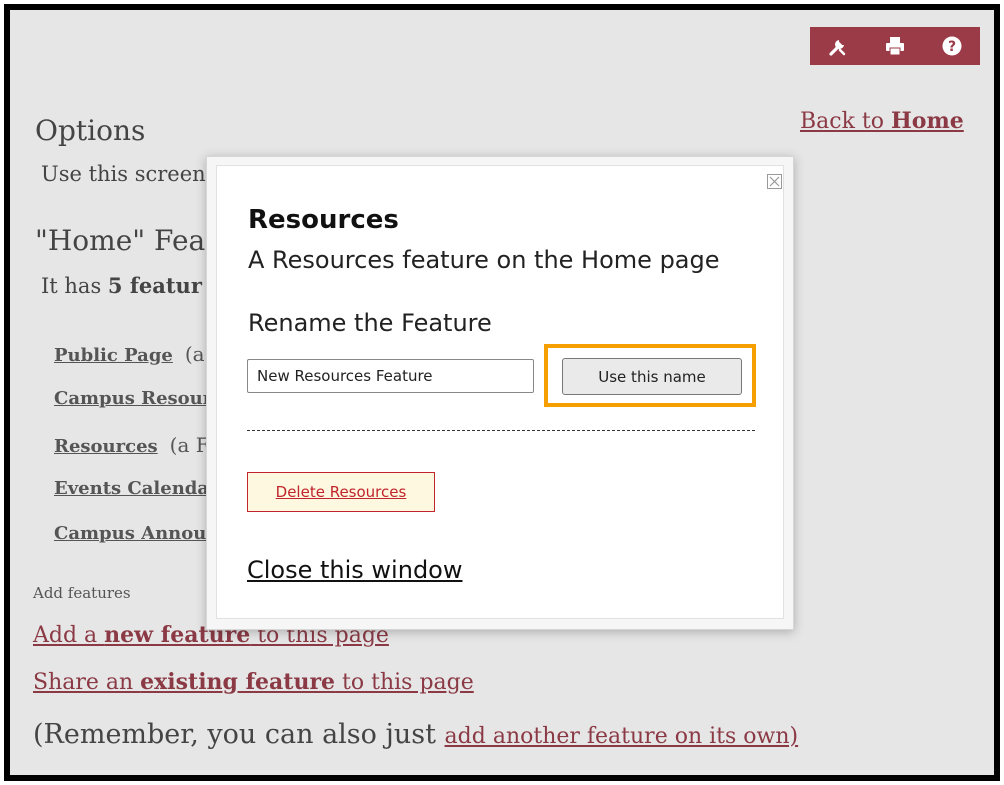 The width and height of the screenshot is (1004, 785). I want to click on back-link-prefix: Back to, so click(846, 121).